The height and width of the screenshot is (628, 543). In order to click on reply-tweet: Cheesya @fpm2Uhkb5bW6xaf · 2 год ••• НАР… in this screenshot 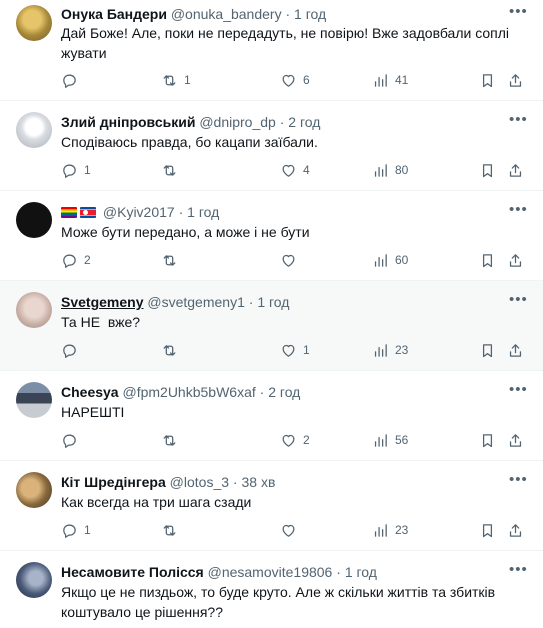, I will do `click(271, 416)`.